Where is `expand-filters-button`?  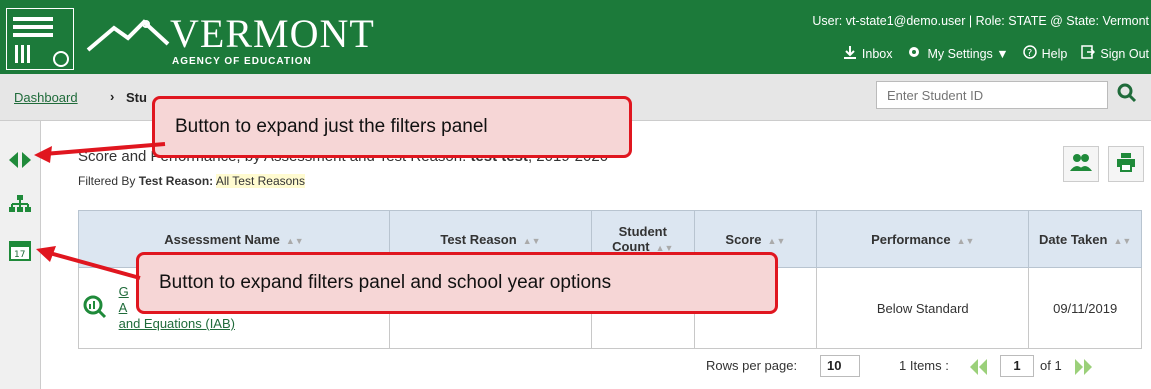 expand-filters-button is located at coordinates (20, 162).